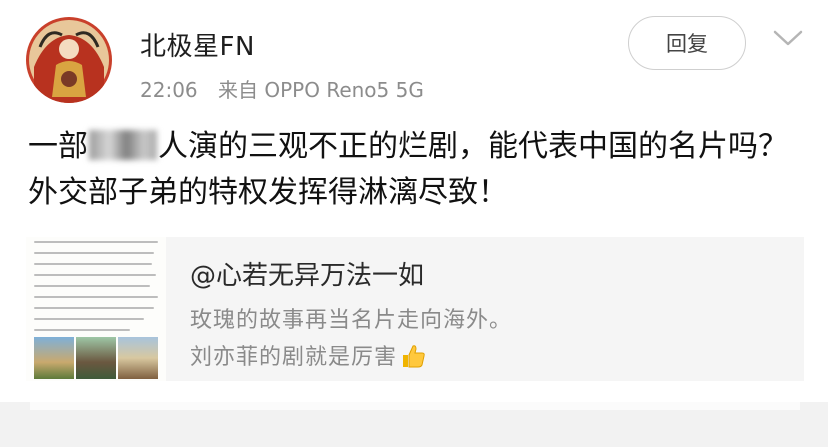 The height and width of the screenshot is (447, 828). Describe the element at coordinates (687, 43) in the screenshot. I see `reply-button: 回复` at that location.